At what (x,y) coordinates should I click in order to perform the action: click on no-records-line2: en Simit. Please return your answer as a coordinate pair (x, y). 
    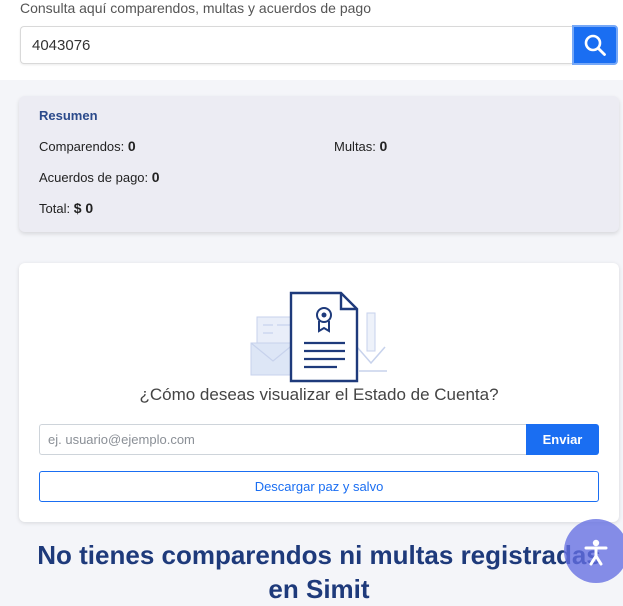
    Looking at the image, I should click on (319, 589).